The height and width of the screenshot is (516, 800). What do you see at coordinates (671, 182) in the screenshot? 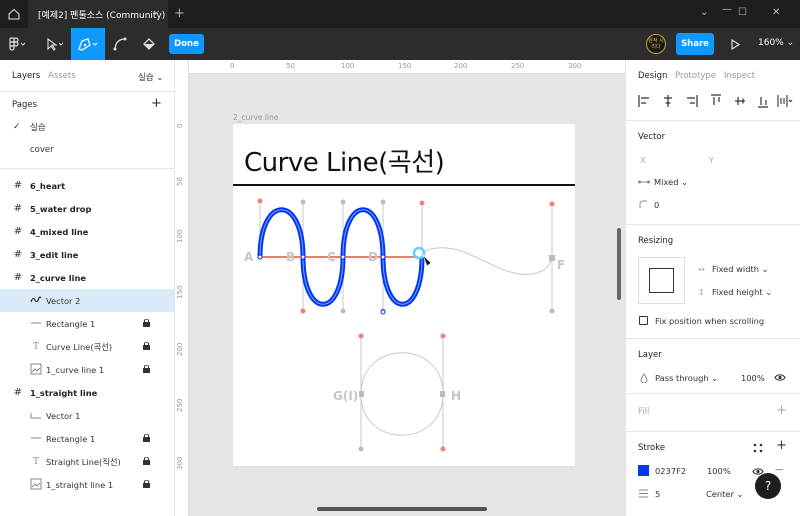
I see `mirroring-dropdown: Mixed ⌄` at bounding box center [671, 182].